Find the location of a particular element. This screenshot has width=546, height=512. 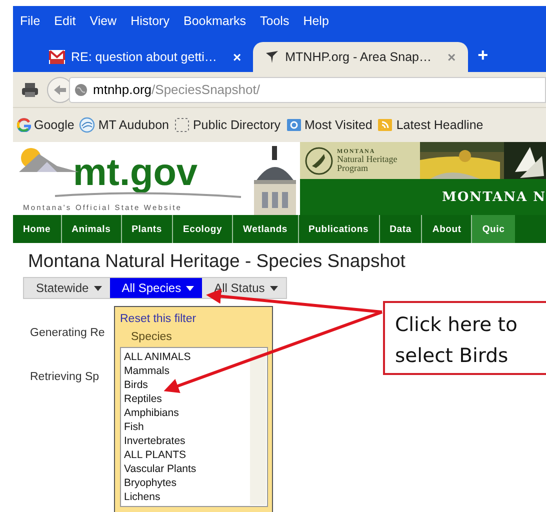

list-option: Fish is located at coordinates (195, 427).